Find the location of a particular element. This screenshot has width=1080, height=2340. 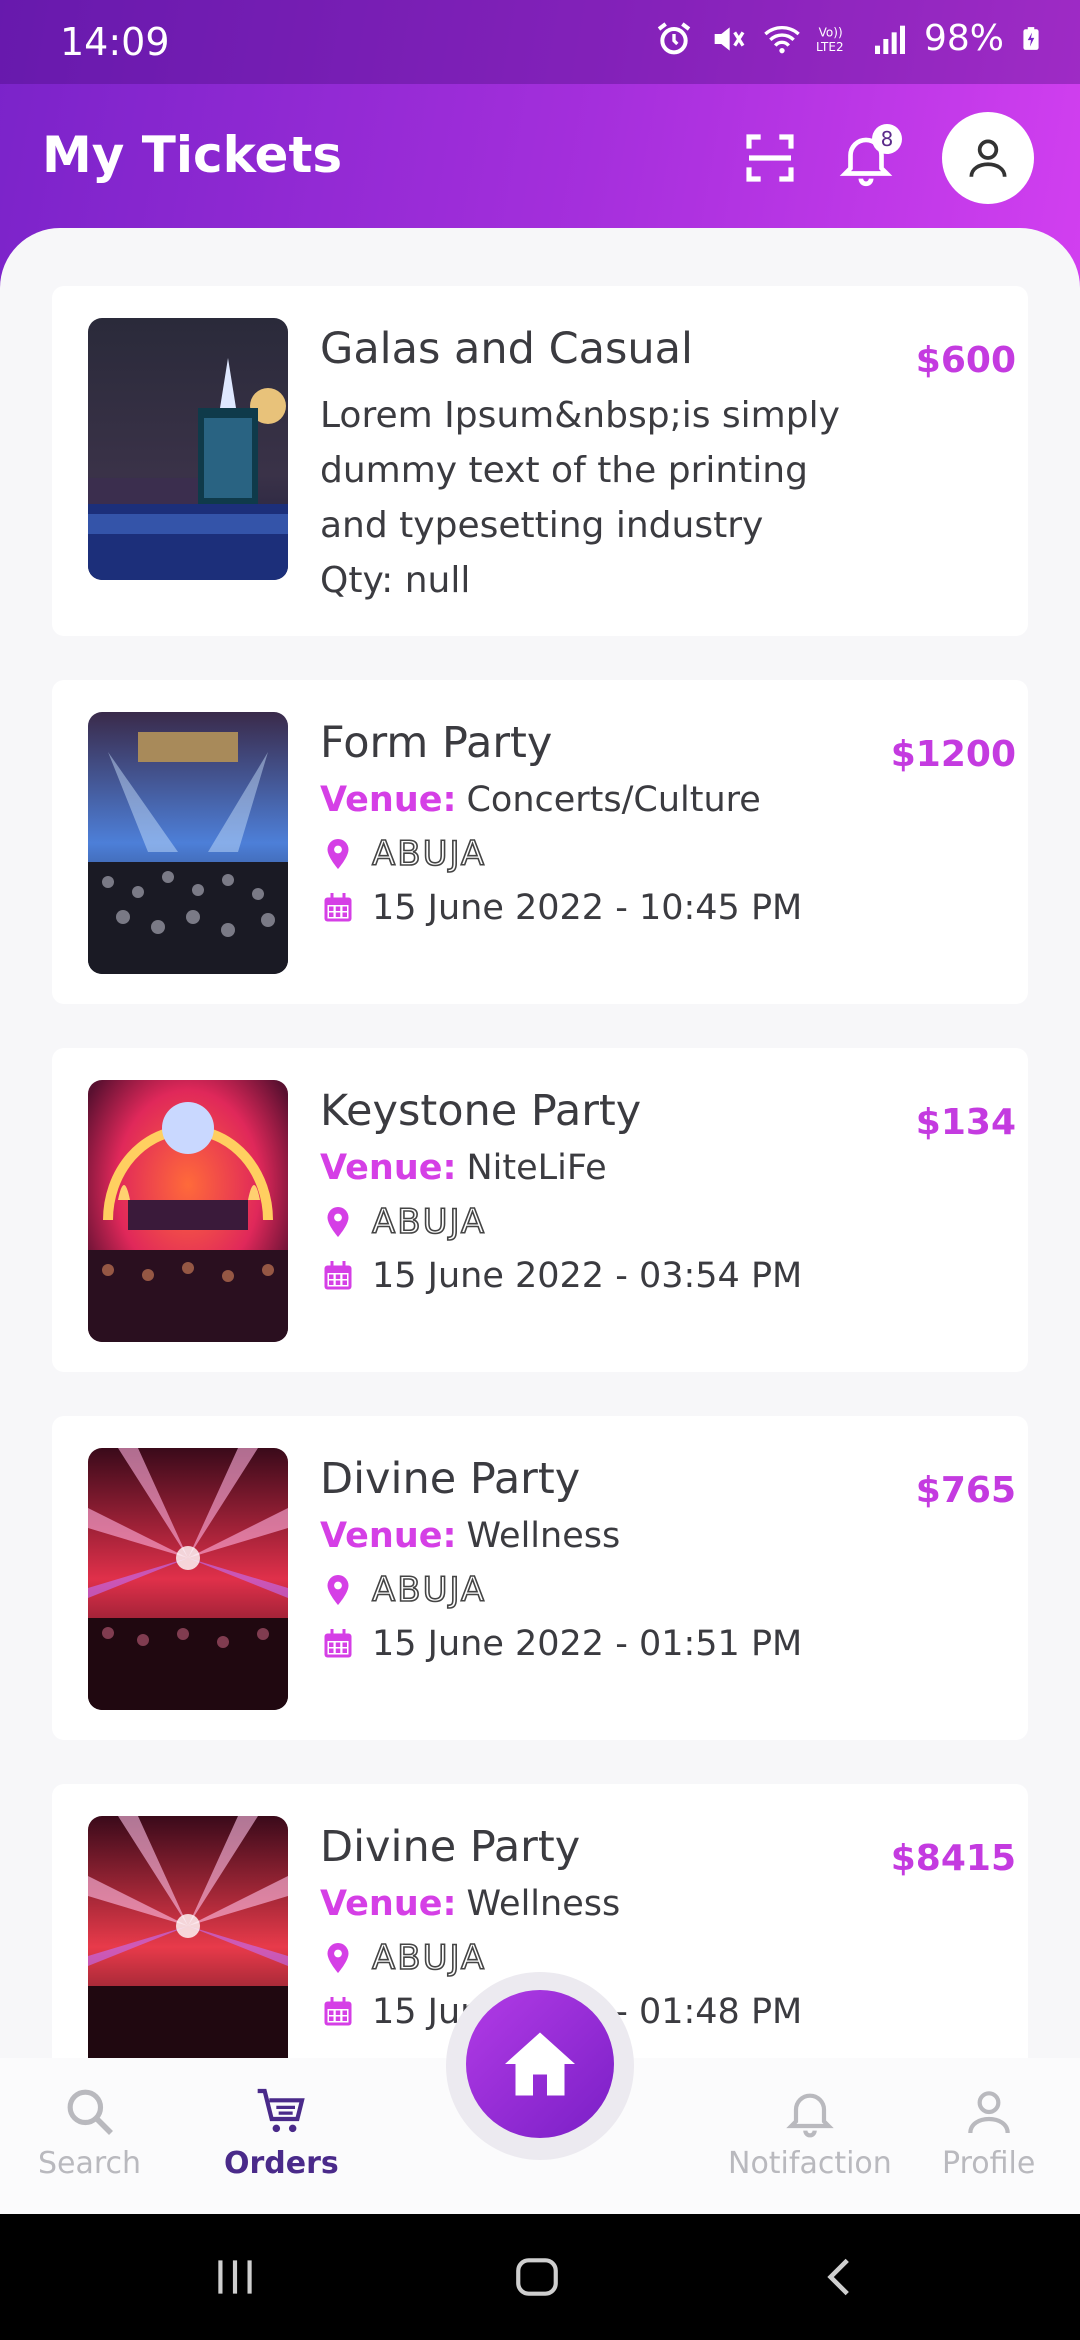

signal-icon is located at coordinates (889, 39).